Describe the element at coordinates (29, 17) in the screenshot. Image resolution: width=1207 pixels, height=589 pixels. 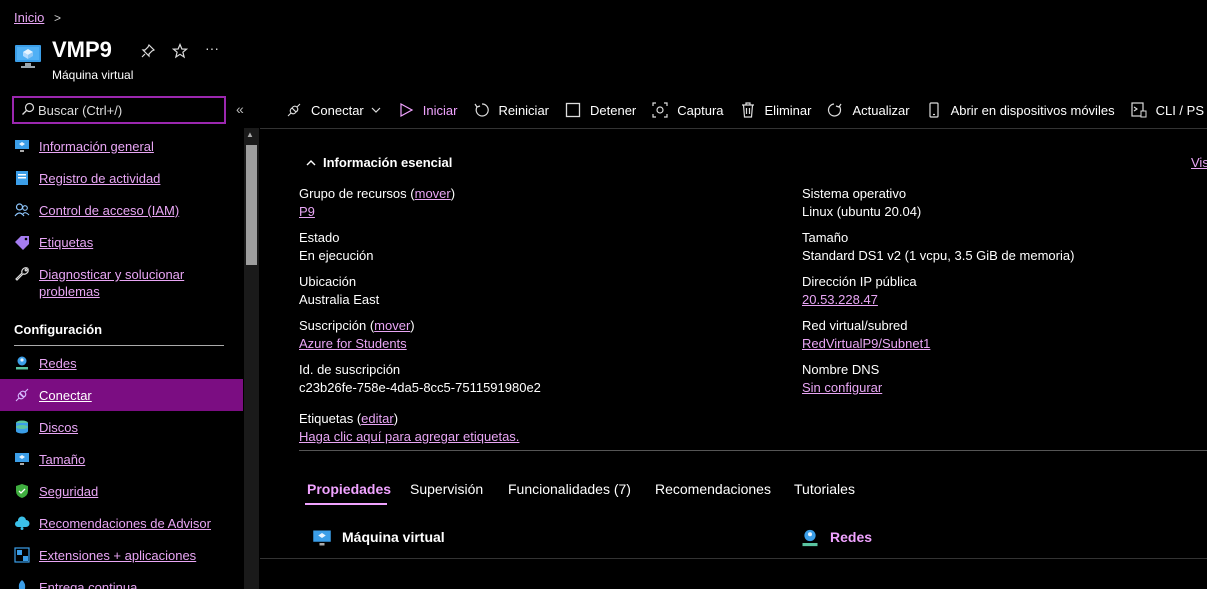
I see `breadcrumb-home-link: Inicio` at that location.